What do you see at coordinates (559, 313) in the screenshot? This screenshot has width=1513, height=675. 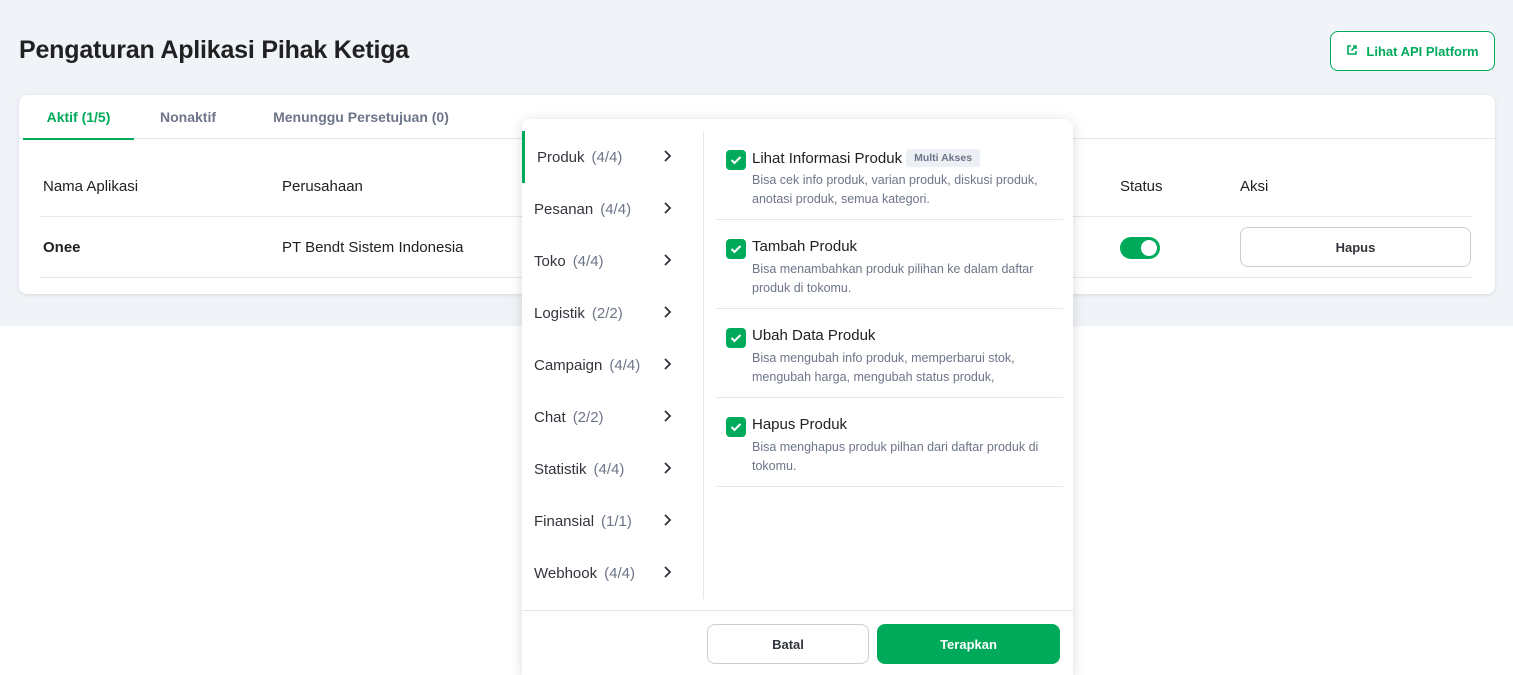 I see `category-name: Logistik` at bounding box center [559, 313].